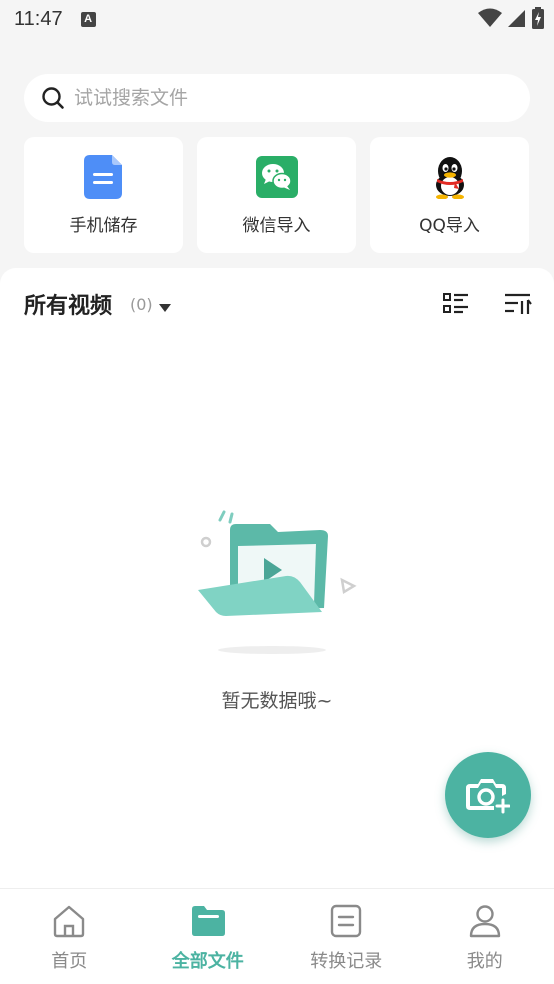 This screenshot has height=984, width=554. I want to click on wechat-icon, so click(277, 177).